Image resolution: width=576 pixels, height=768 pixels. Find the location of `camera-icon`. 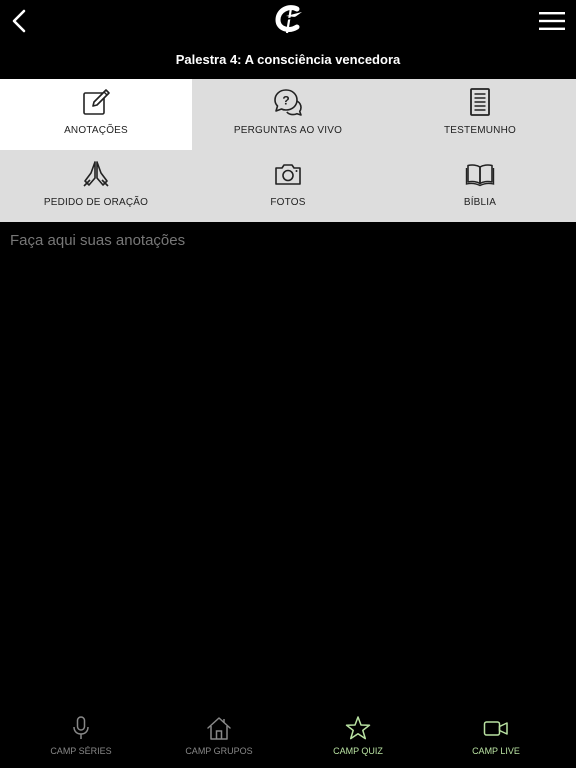

camera-icon is located at coordinates (288, 174).